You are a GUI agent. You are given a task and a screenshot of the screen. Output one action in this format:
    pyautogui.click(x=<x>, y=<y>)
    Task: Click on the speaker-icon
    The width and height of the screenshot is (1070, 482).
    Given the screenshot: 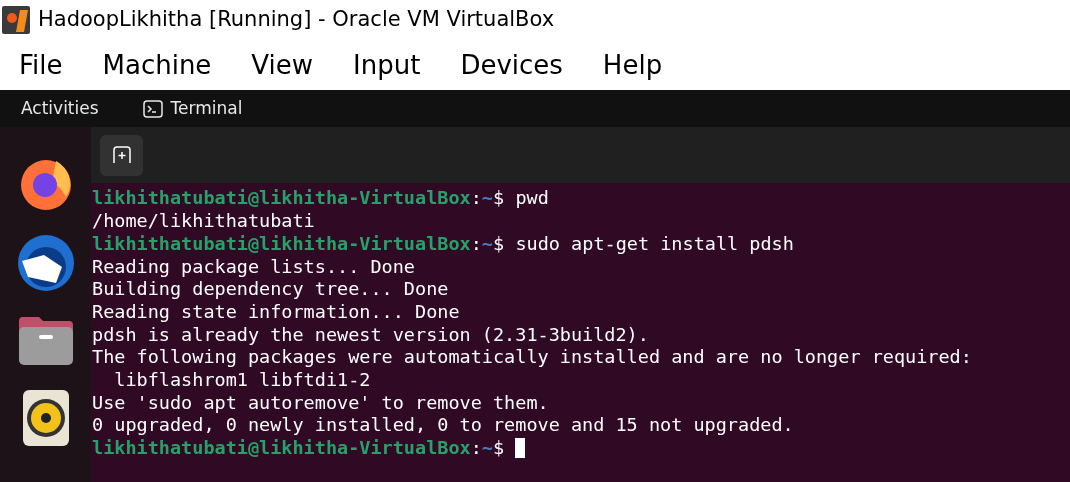 What is the action you would take?
    pyautogui.click(x=45, y=418)
    